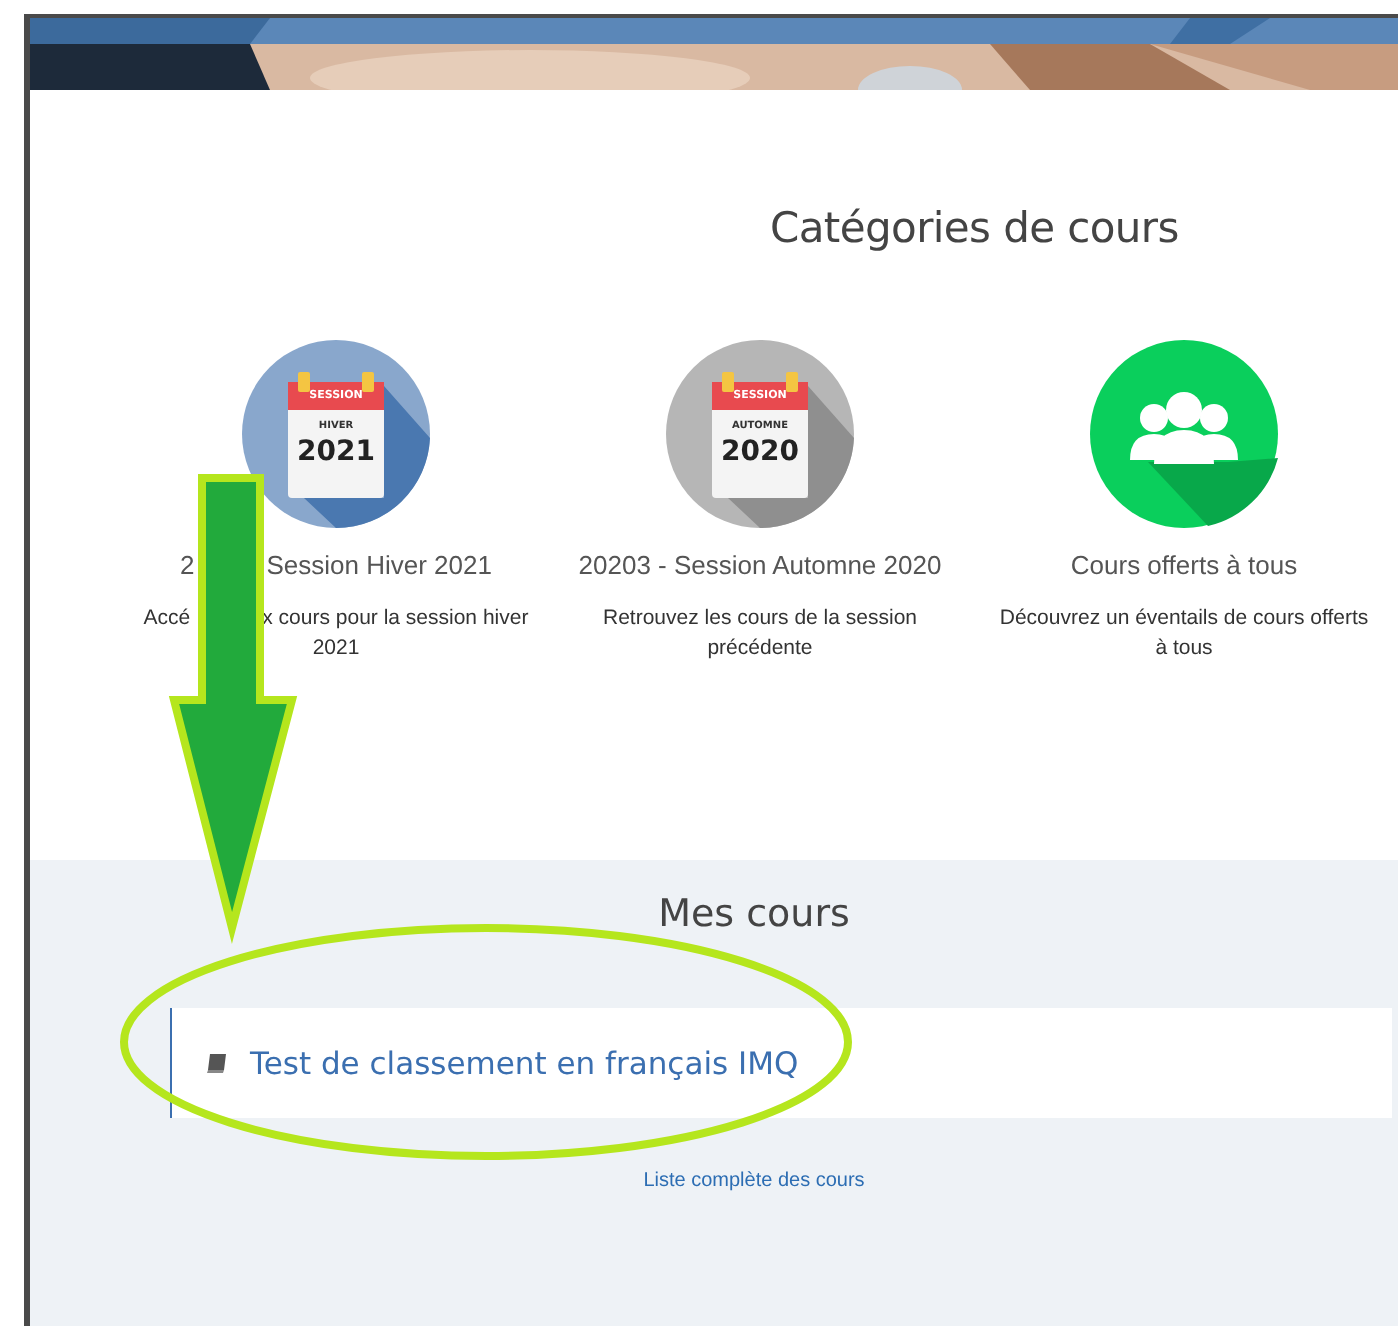  I want to click on category-title: 2, so click(187, 565).